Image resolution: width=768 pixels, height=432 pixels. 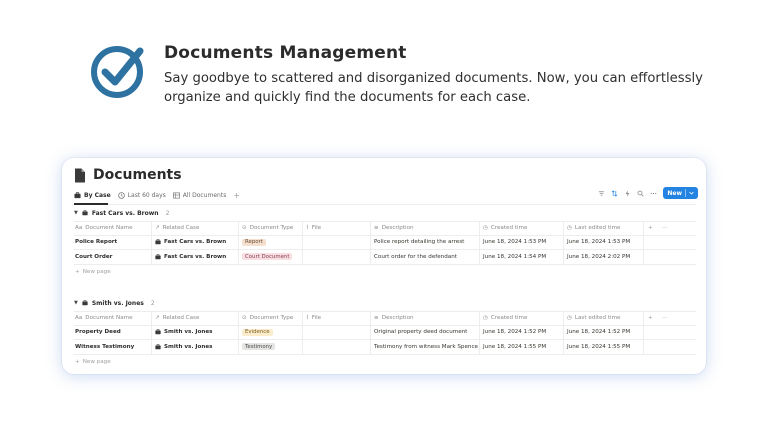 I want to click on tab-by-case: By Case, so click(x=92, y=195).